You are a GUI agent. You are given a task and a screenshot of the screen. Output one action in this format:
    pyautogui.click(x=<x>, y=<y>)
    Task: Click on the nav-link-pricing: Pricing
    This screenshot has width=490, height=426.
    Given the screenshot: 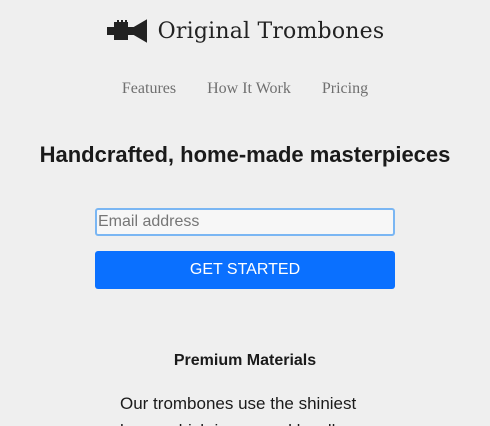 What is the action you would take?
    pyautogui.click(x=345, y=89)
    